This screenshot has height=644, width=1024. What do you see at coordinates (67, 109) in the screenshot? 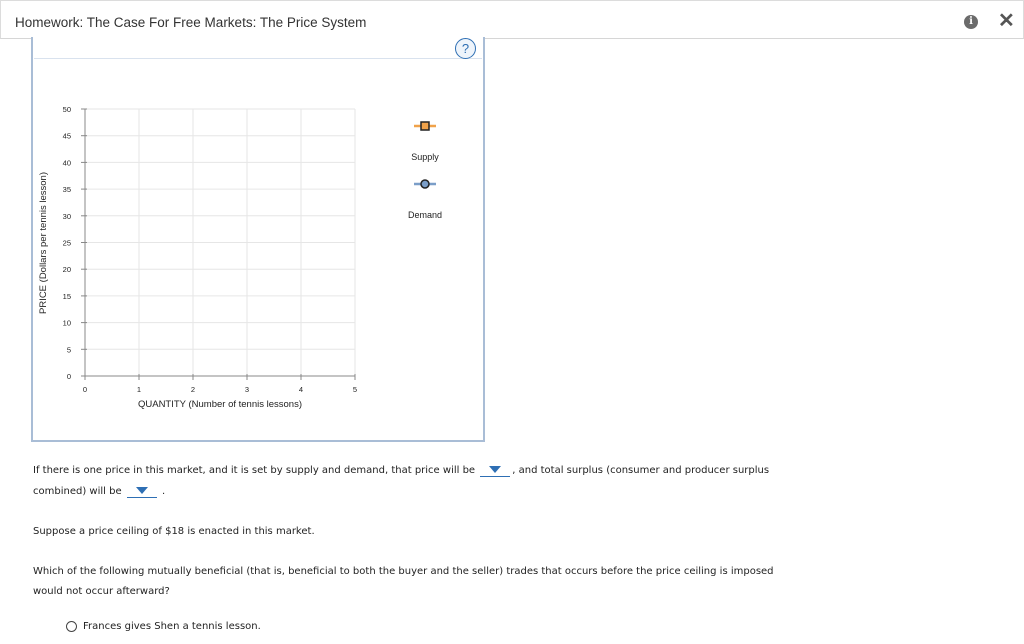
I see `y-tick-label: 50` at bounding box center [67, 109].